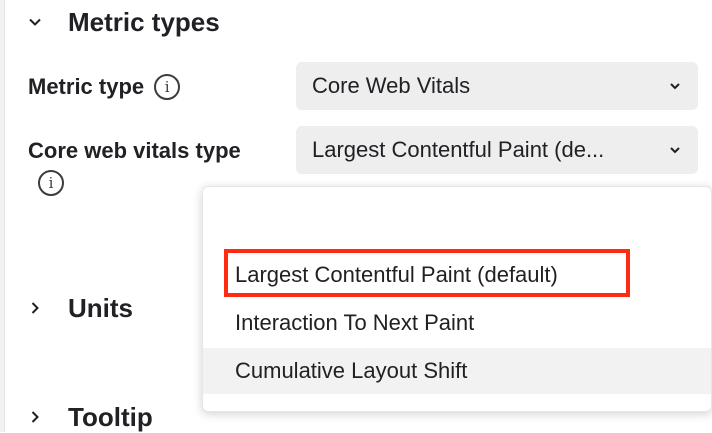  I want to click on dropdown-option-largest-contentful-paint: Largest Contentful Paint (default), so click(457, 275).